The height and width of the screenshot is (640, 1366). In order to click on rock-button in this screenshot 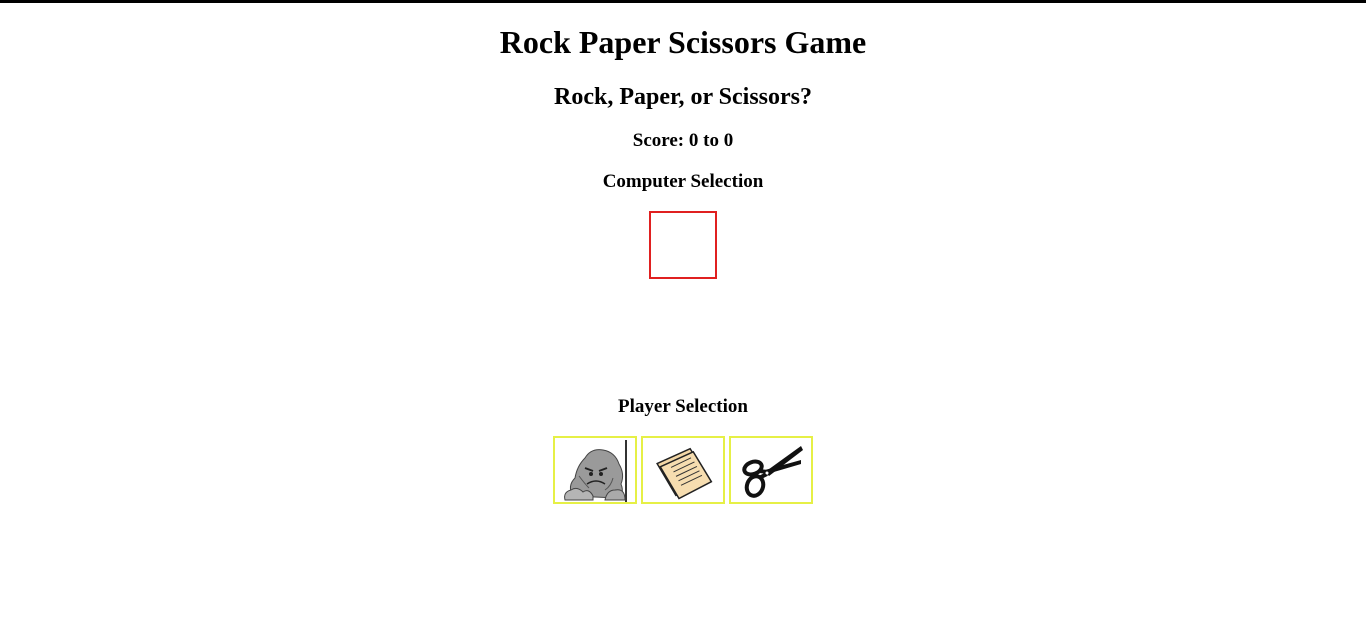, I will do `click(595, 470)`.